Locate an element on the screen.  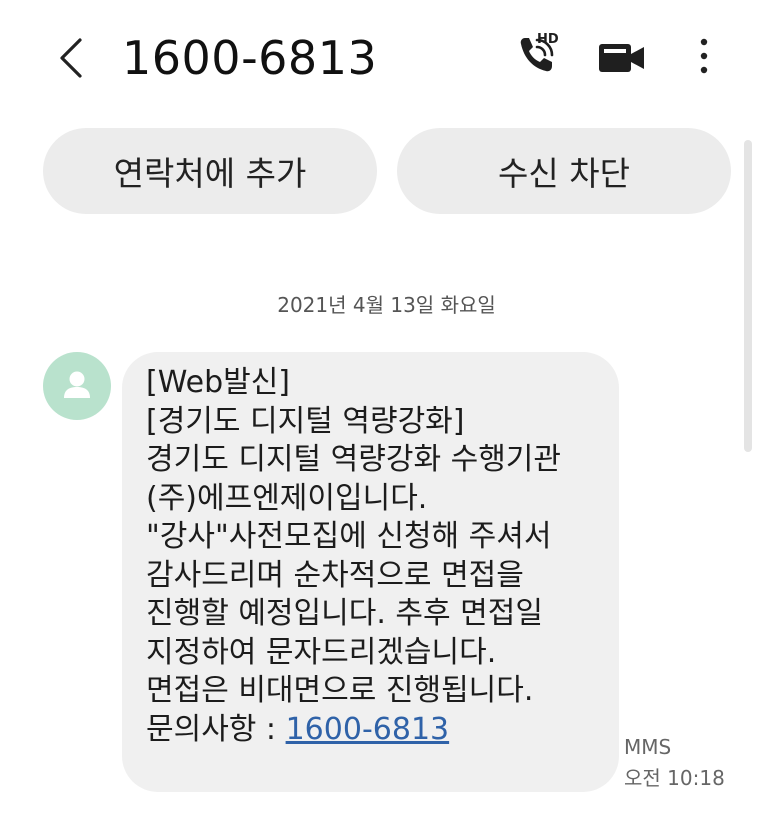
message-meta: MMS 오전 10:18 is located at coordinates (674, 763).